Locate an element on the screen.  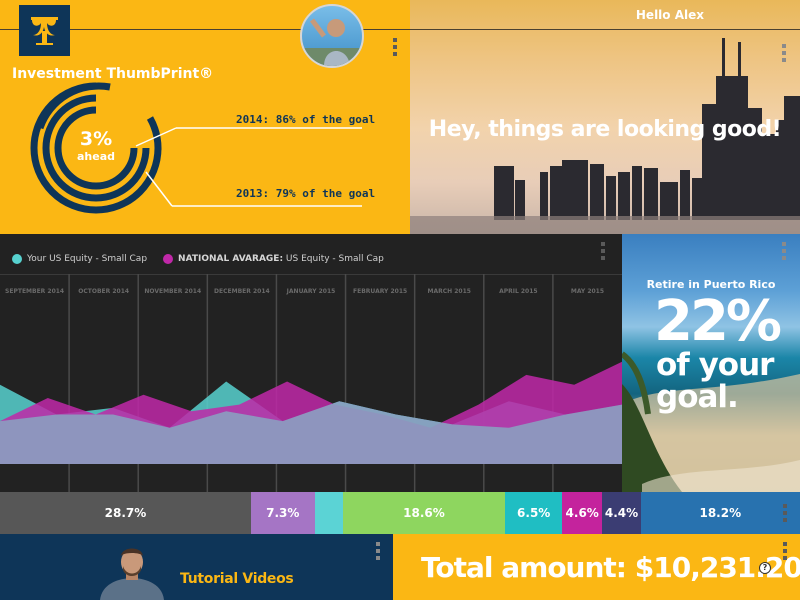
allocation-segment: 4.6% is located at coordinates (582, 513).